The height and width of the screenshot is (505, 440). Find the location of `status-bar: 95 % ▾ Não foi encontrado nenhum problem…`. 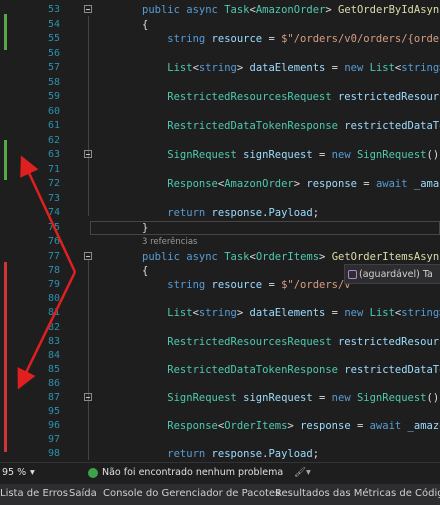

status-bar: 95 % ▾ Não foi encontrado nenhum problem… is located at coordinates (220, 472).